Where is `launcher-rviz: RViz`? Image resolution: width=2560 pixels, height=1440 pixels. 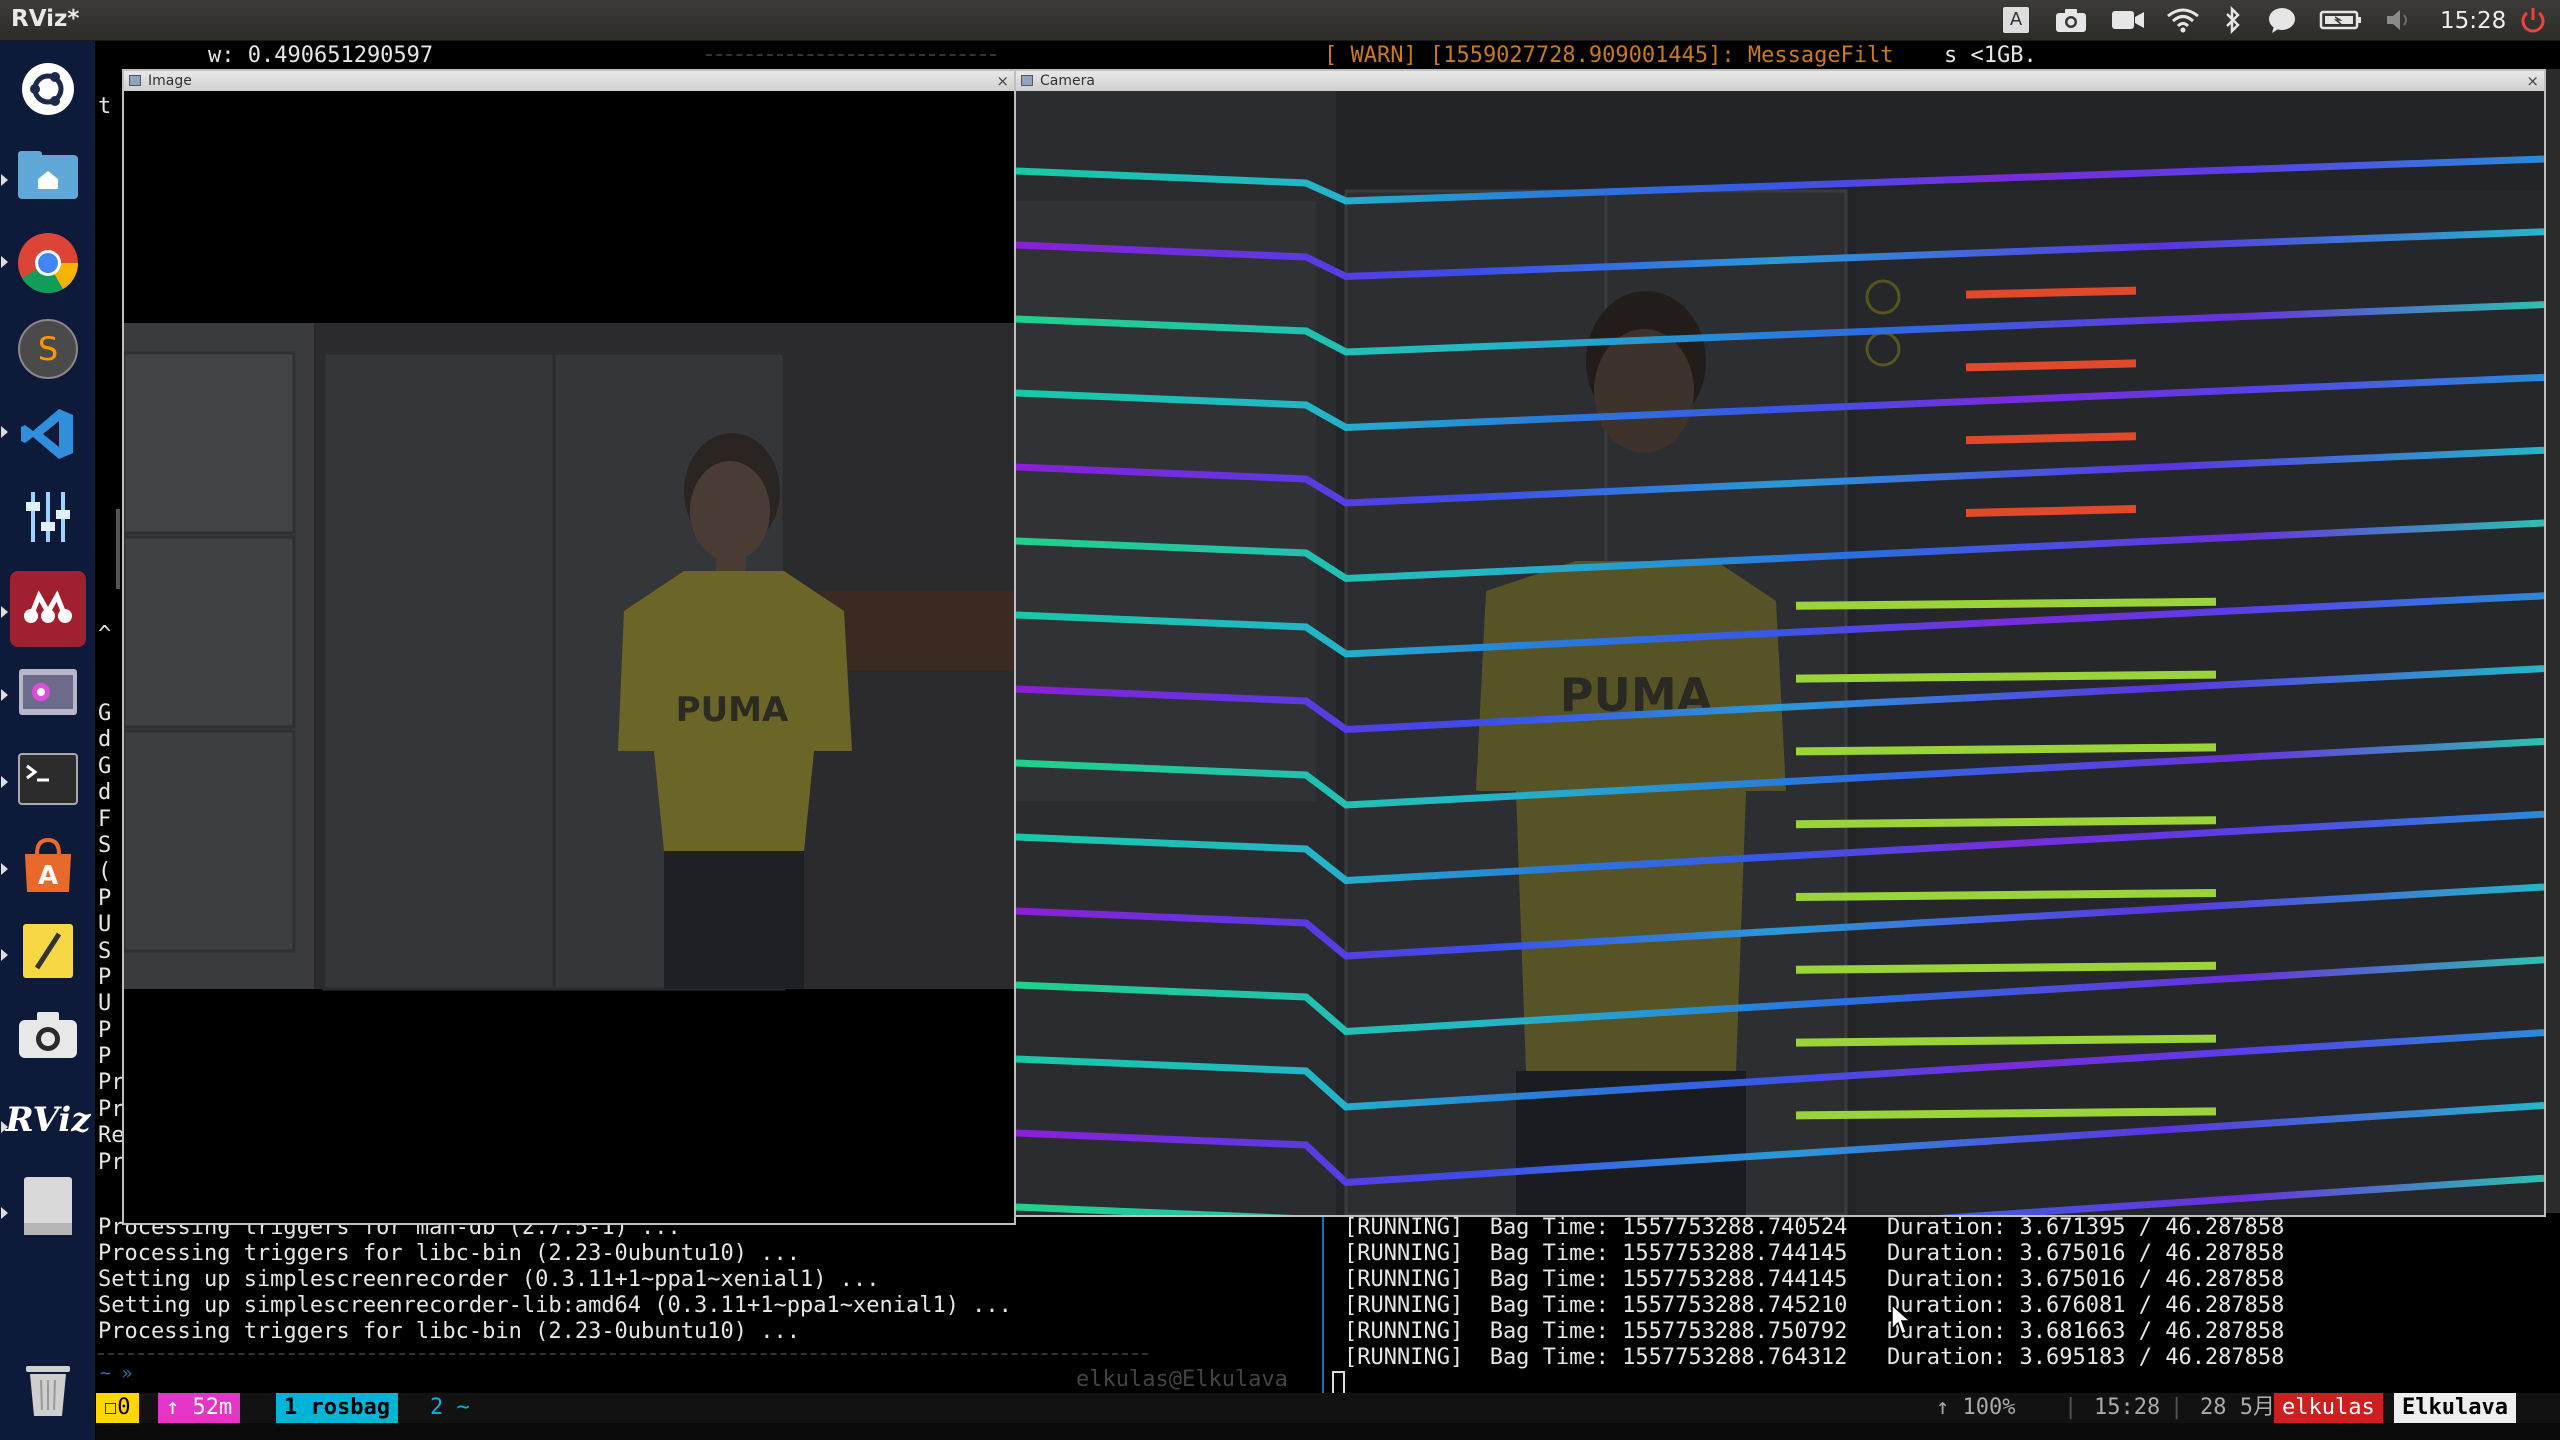 launcher-rviz: RViz is located at coordinates (47, 1120).